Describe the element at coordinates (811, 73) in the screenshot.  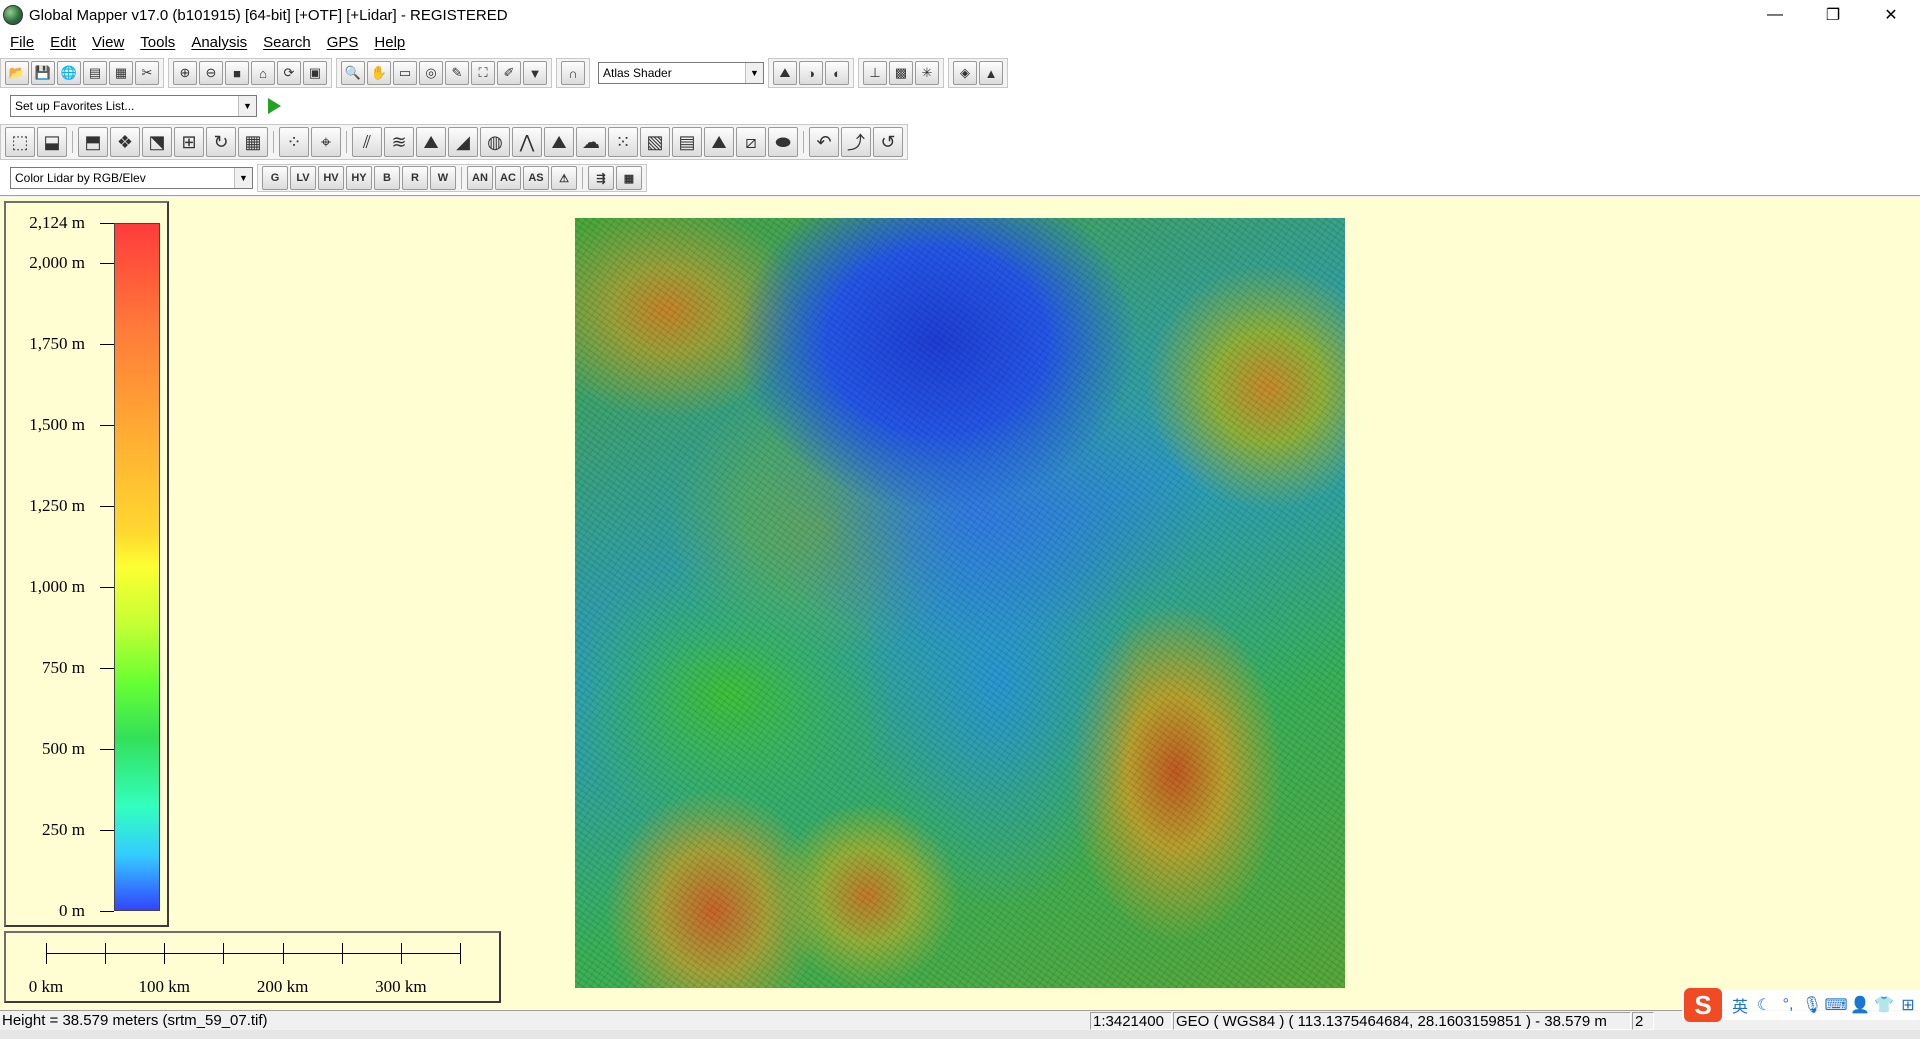
I see `contrast-icon: ◑` at that location.